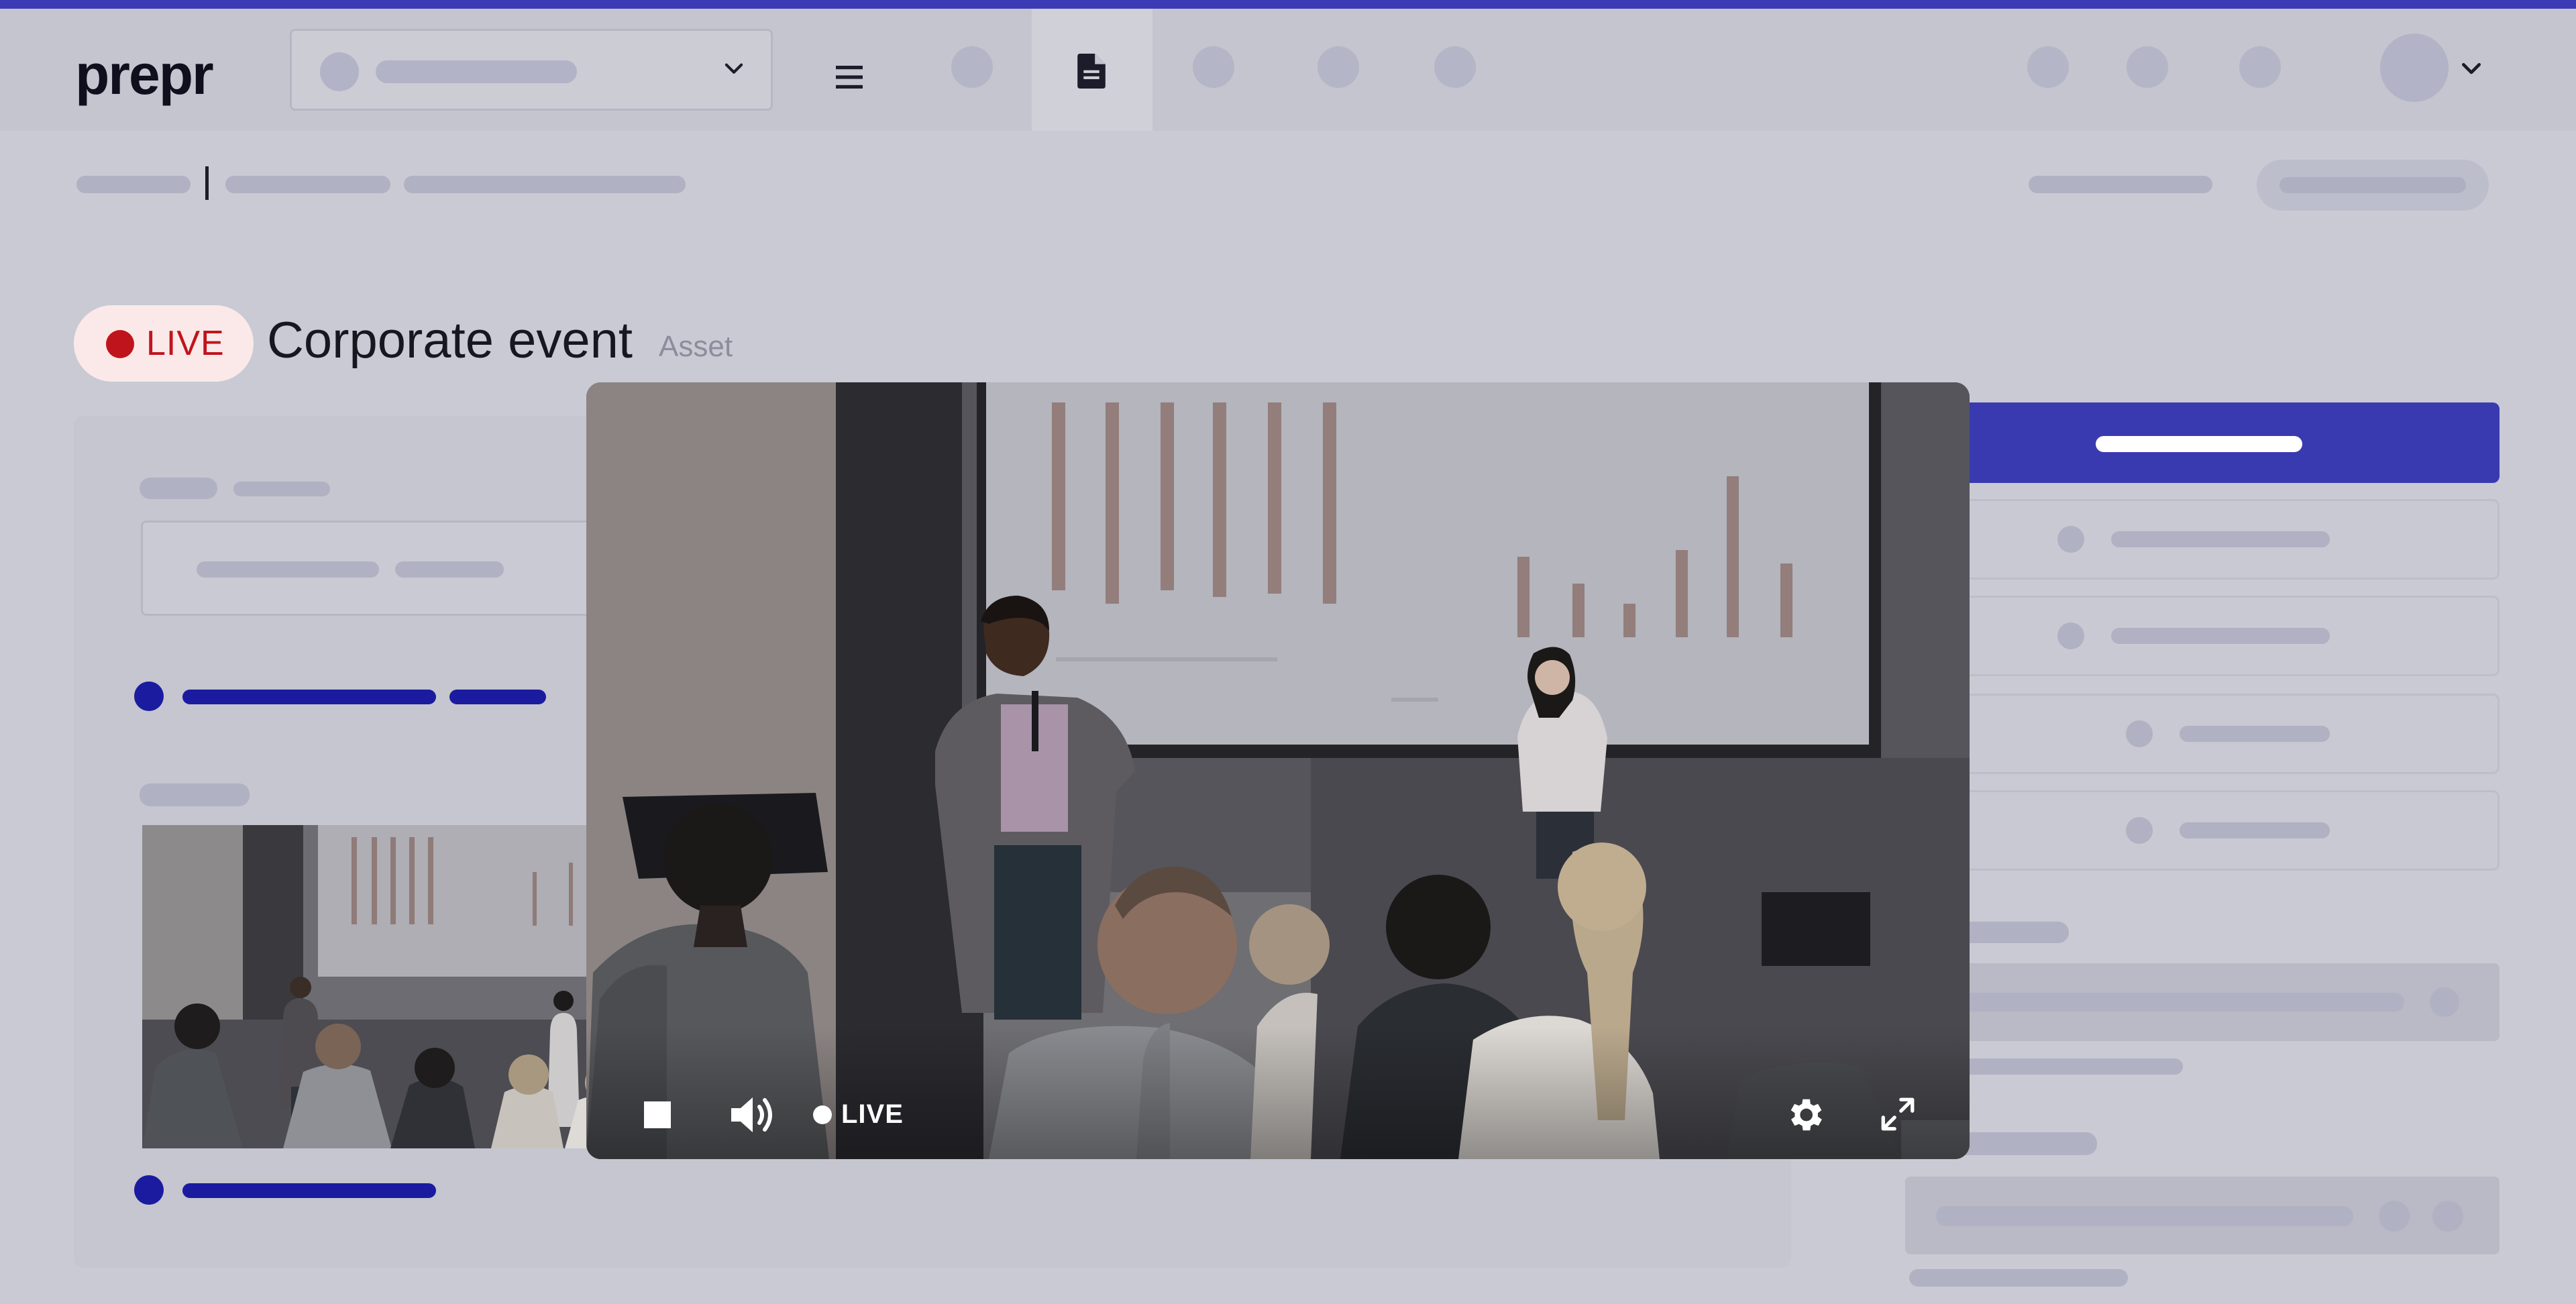 The image size is (2576, 1304). Describe the element at coordinates (1288, 70) in the screenshot. I see `top-navigation-bar: prepr` at that location.